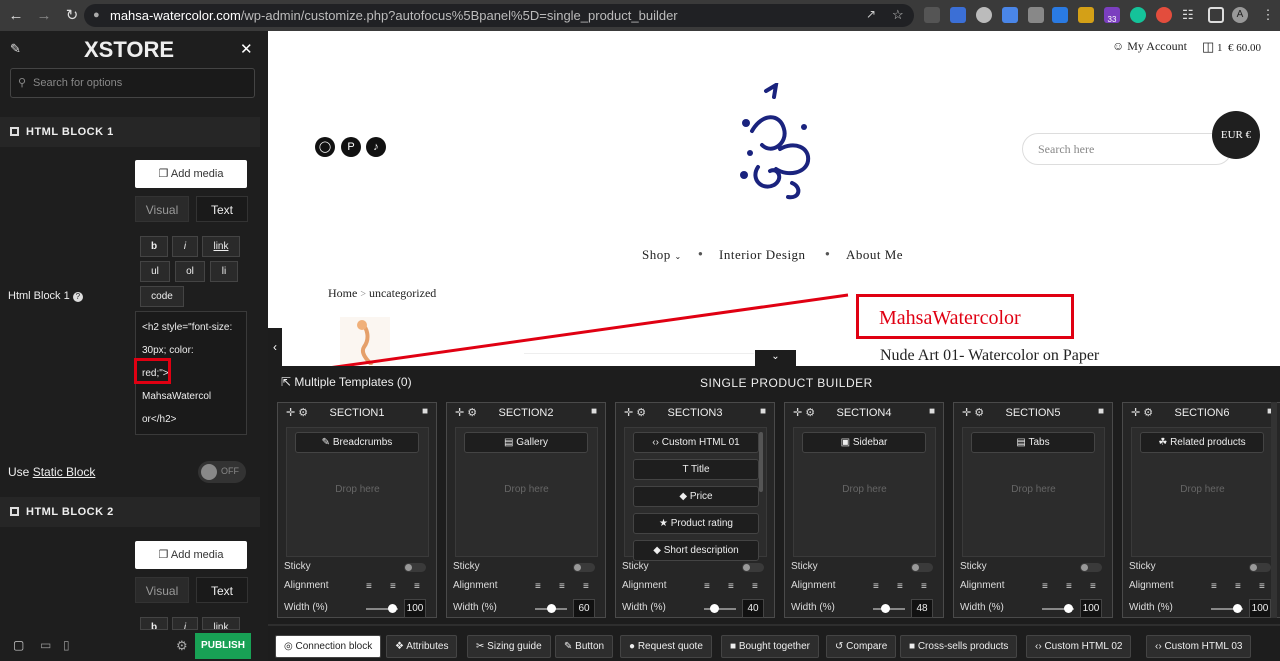 This screenshot has height=661, width=1280. What do you see at coordinates (922, 608) in the screenshot?
I see `width-value: 48` at bounding box center [922, 608].